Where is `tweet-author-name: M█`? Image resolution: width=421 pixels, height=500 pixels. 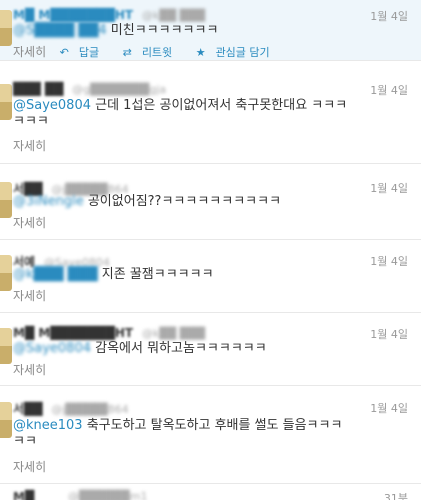
tweet-author-name: M█ is located at coordinates (23, 495).